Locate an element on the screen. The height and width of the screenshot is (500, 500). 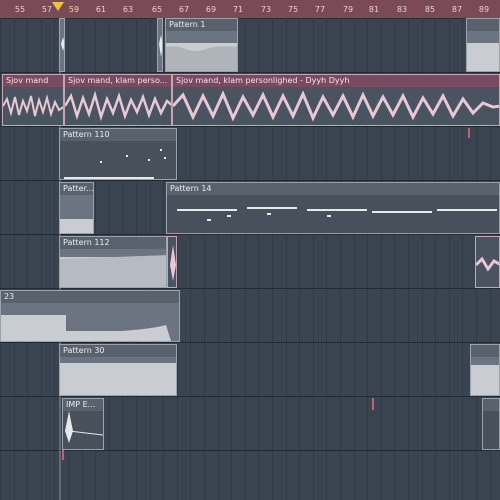
ruler-tick: 61 is located at coordinates (101, 9).